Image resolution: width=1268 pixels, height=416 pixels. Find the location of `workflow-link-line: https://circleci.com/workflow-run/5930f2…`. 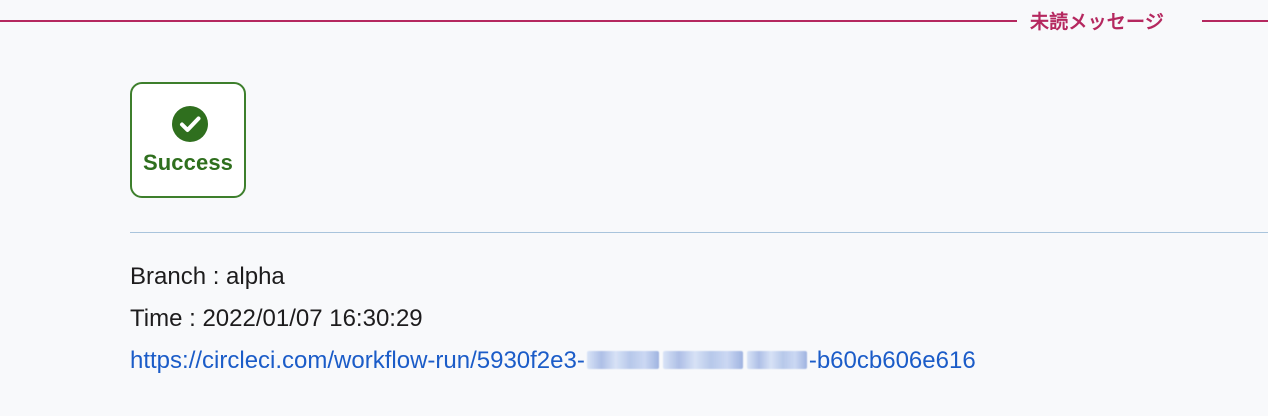

workflow-link-line: https://circleci.com/workflow-run/5930f2… is located at coordinates (690, 361).